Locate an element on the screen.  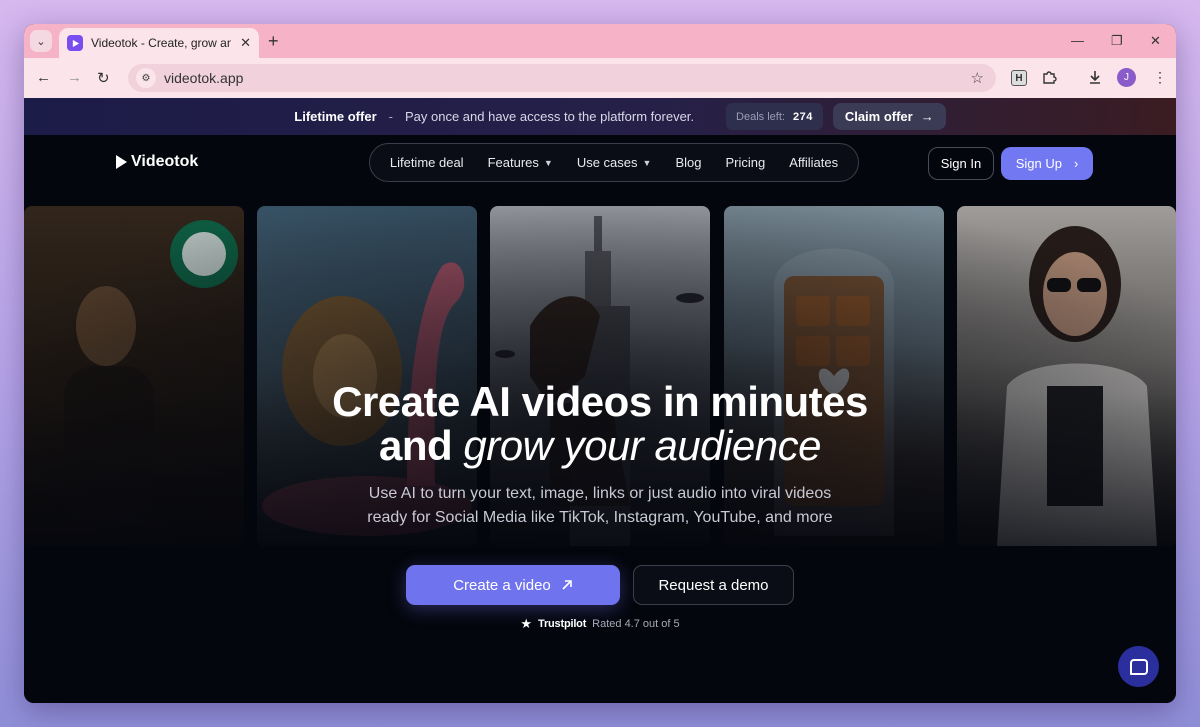
offer-title: Lifetime offer is located at coordinates (335, 116).